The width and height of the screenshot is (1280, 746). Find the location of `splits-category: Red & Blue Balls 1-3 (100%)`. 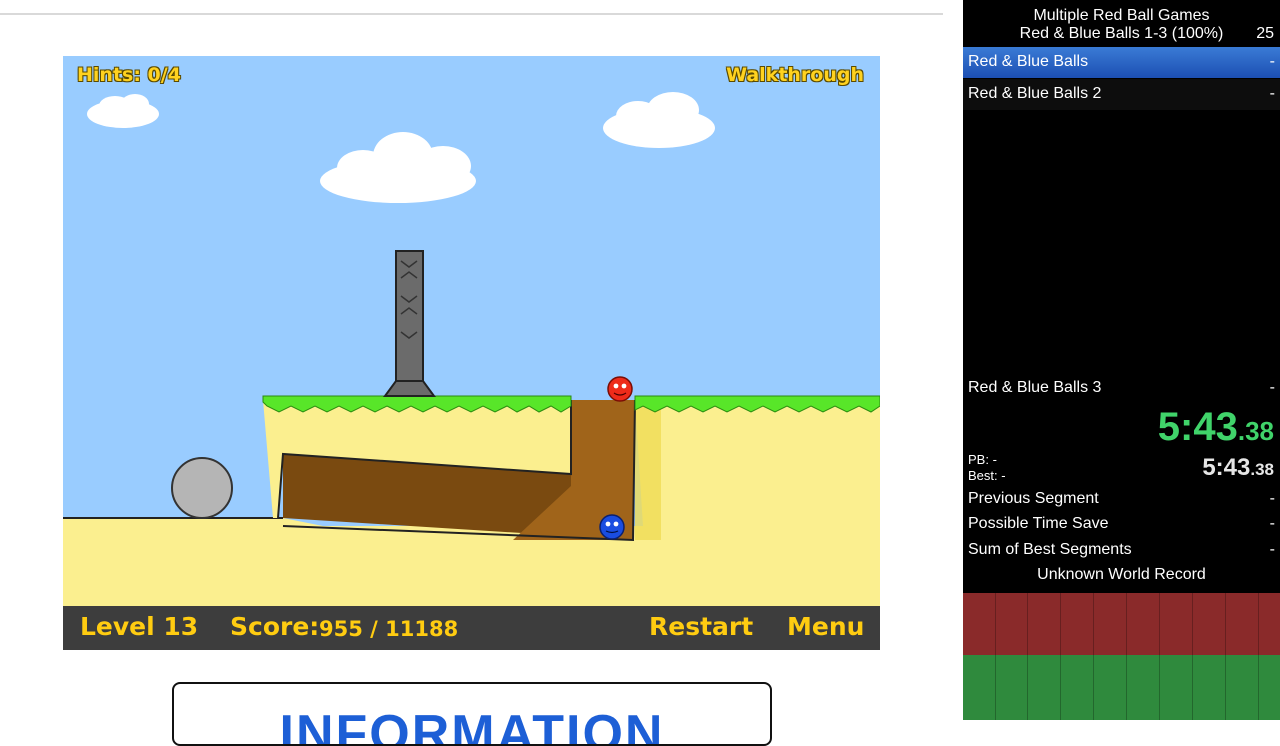

splits-category: Red & Blue Balls 1-3 (100%) is located at coordinates (1121, 33).